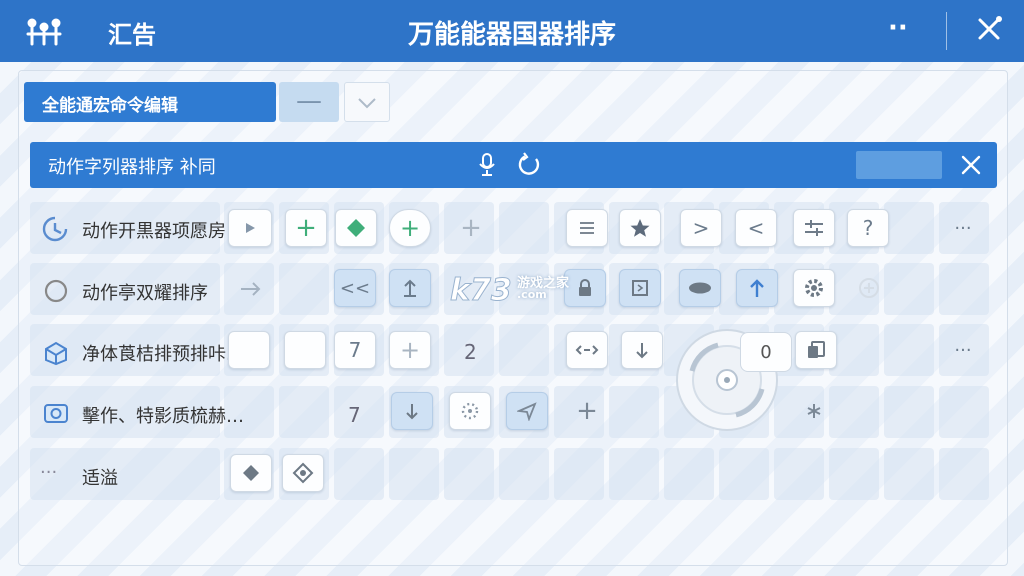 Image resolution: width=1024 pixels, height=576 pixels. What do you see at coordinates (100, 478) in the screenshot?
I see `row-label-5: 适溢` at bounding box center [100, 478].